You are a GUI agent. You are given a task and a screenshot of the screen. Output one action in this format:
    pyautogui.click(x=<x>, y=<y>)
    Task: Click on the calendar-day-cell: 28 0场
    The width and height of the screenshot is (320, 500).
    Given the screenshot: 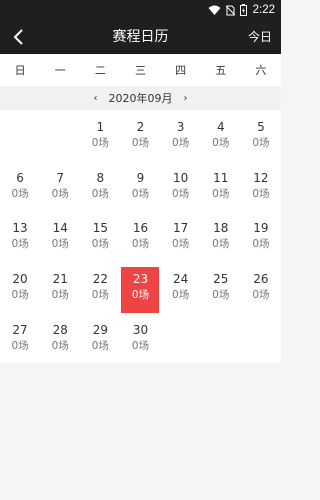 What is the action you would take?
    pyautogui.click(x=60, y=337)
    